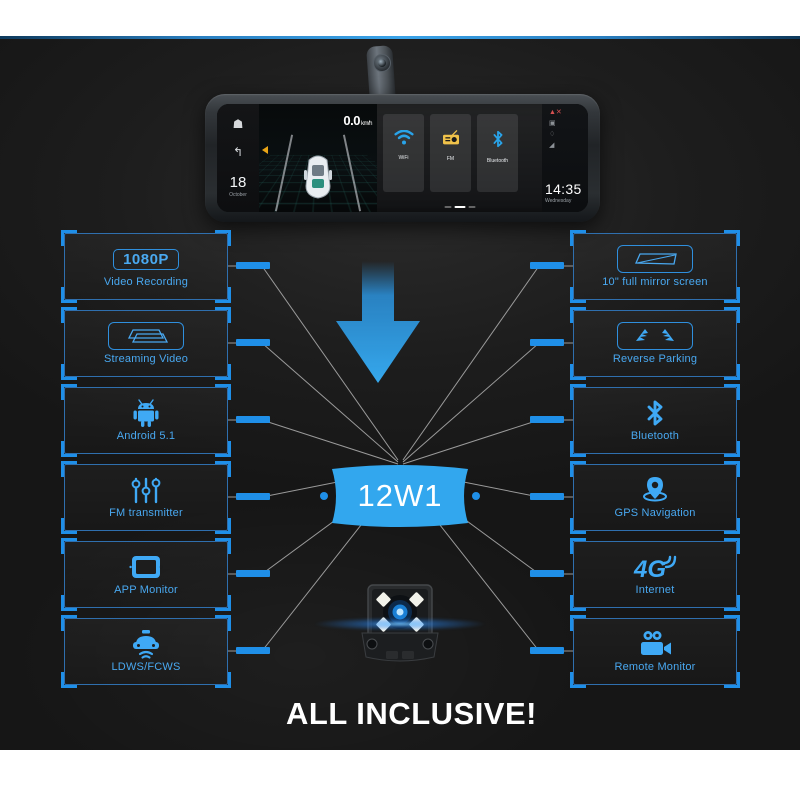 This screenshot has width=800, height=800. I want to click on feature-label: Bluetooth, so click(655, 436).